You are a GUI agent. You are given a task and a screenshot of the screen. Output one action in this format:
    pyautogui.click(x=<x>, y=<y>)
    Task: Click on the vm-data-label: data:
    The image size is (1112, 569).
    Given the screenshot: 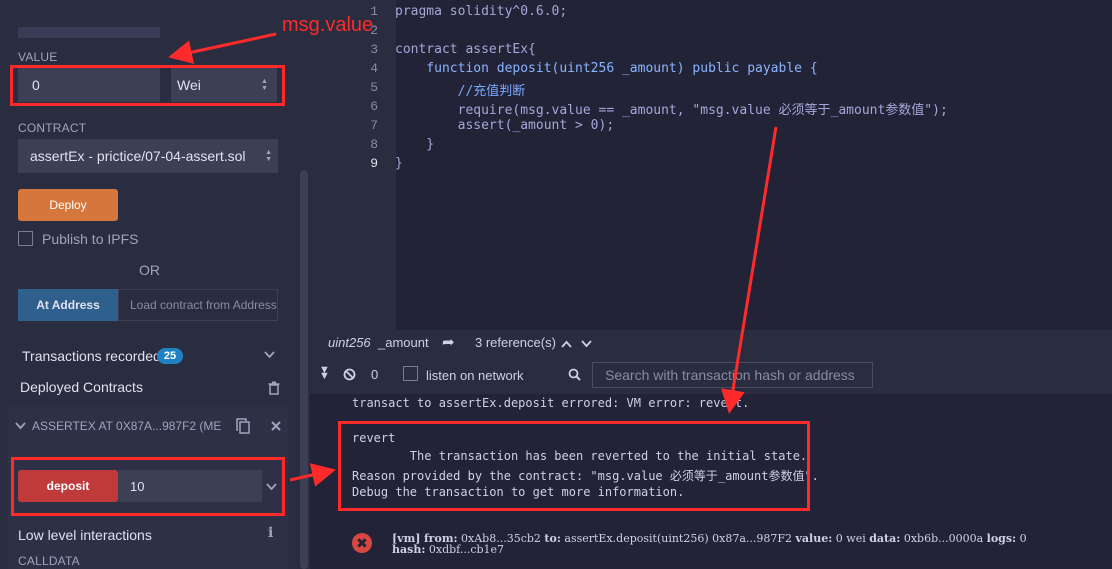 What is the action you would take?
    pyautogui.click(x=885, y=538)
    